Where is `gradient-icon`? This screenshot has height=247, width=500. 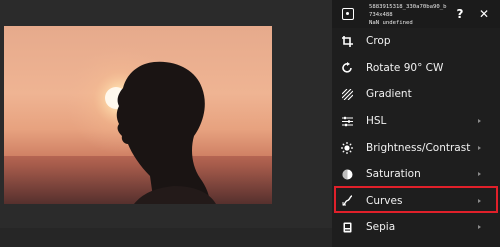
gradient-icon is located at coordinates (347, 94).